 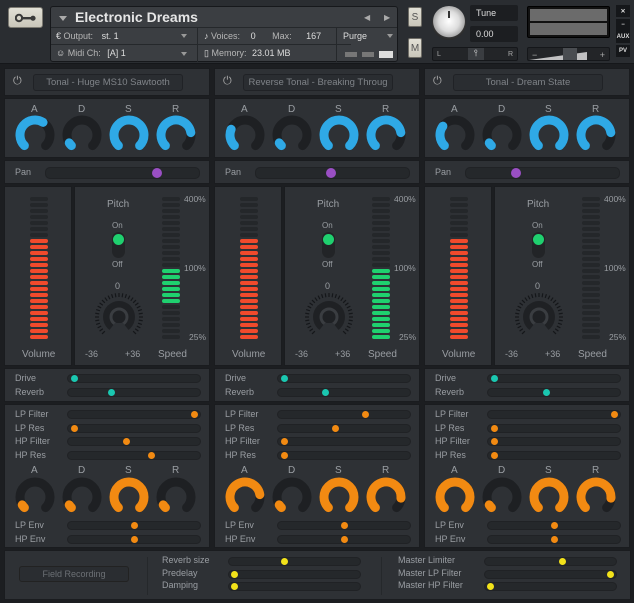 I want to click on amp-d-knob, so click(x=502, y=137).